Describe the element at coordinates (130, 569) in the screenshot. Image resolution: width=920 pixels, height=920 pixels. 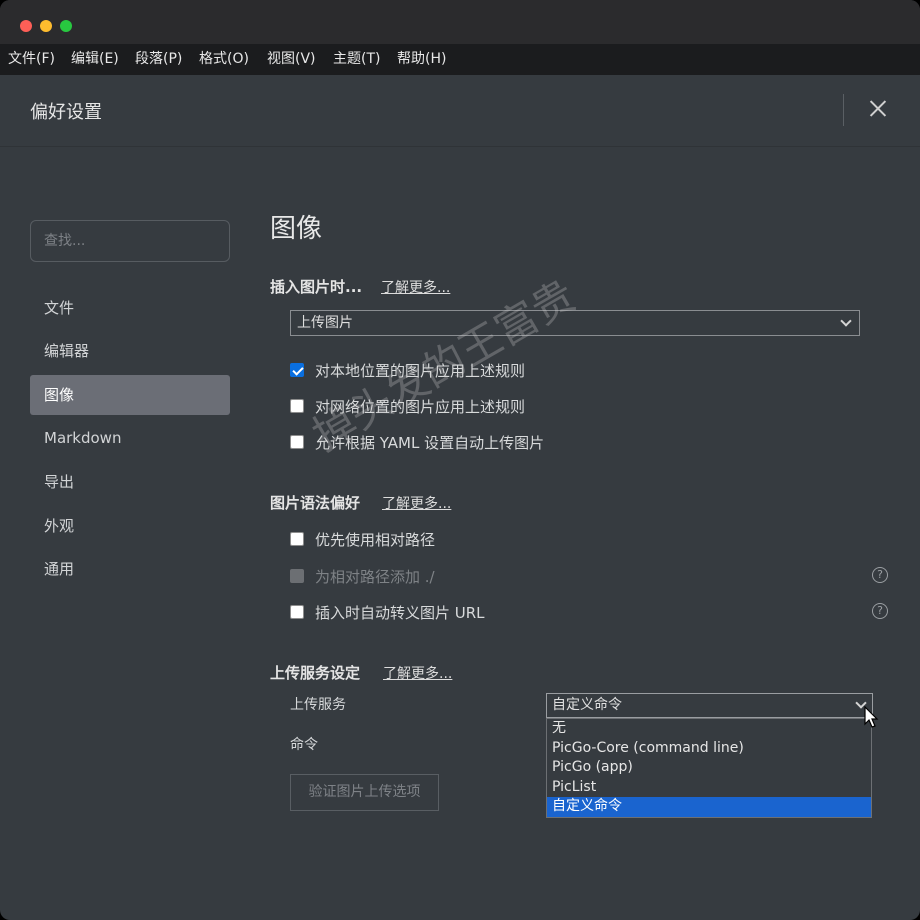
I see `sidebar-item-general: 通用` at that location.